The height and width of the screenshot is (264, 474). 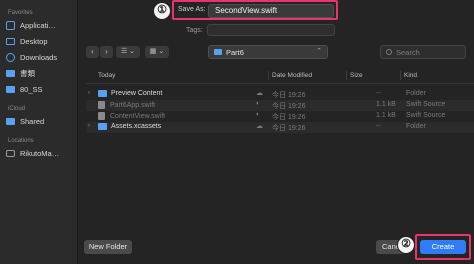 What do you see at coordinates (31, 89) in the screenshot?
I see `sidebar-item-label: 80_SS` at bounding box center [31, 89].